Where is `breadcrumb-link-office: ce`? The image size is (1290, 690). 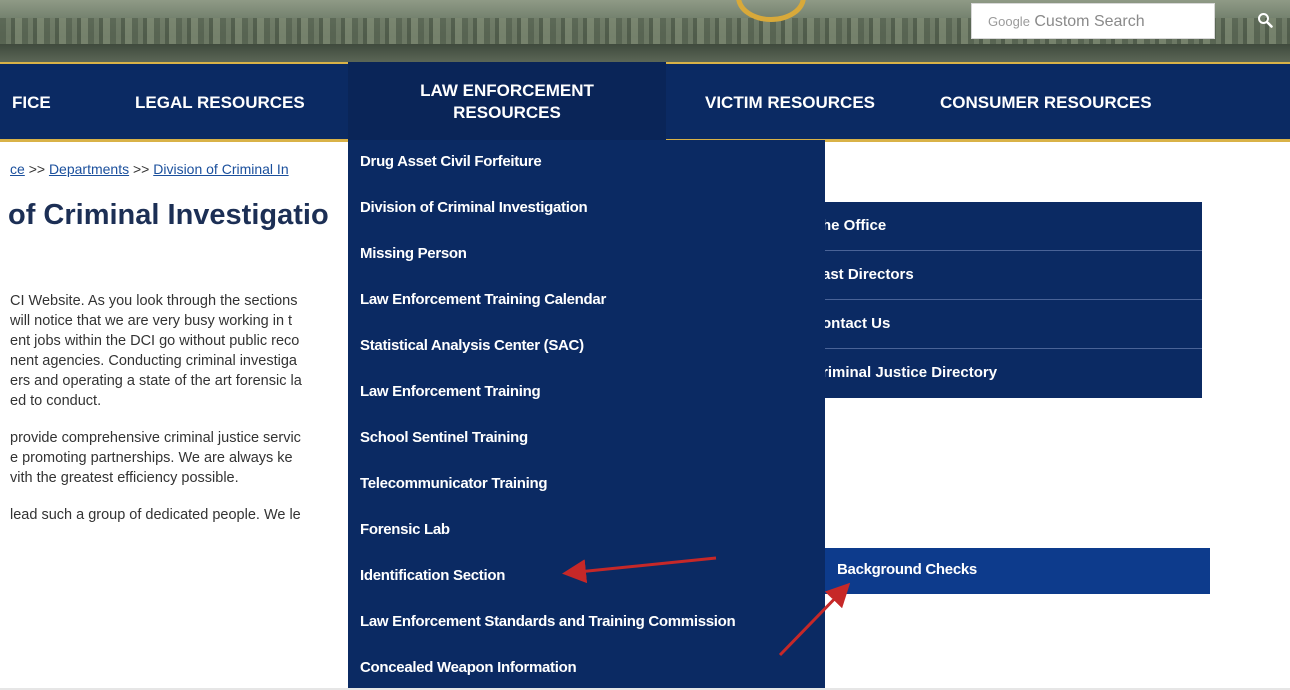 breadcrumb-link-office: ce is located at coordinates (17, 169).